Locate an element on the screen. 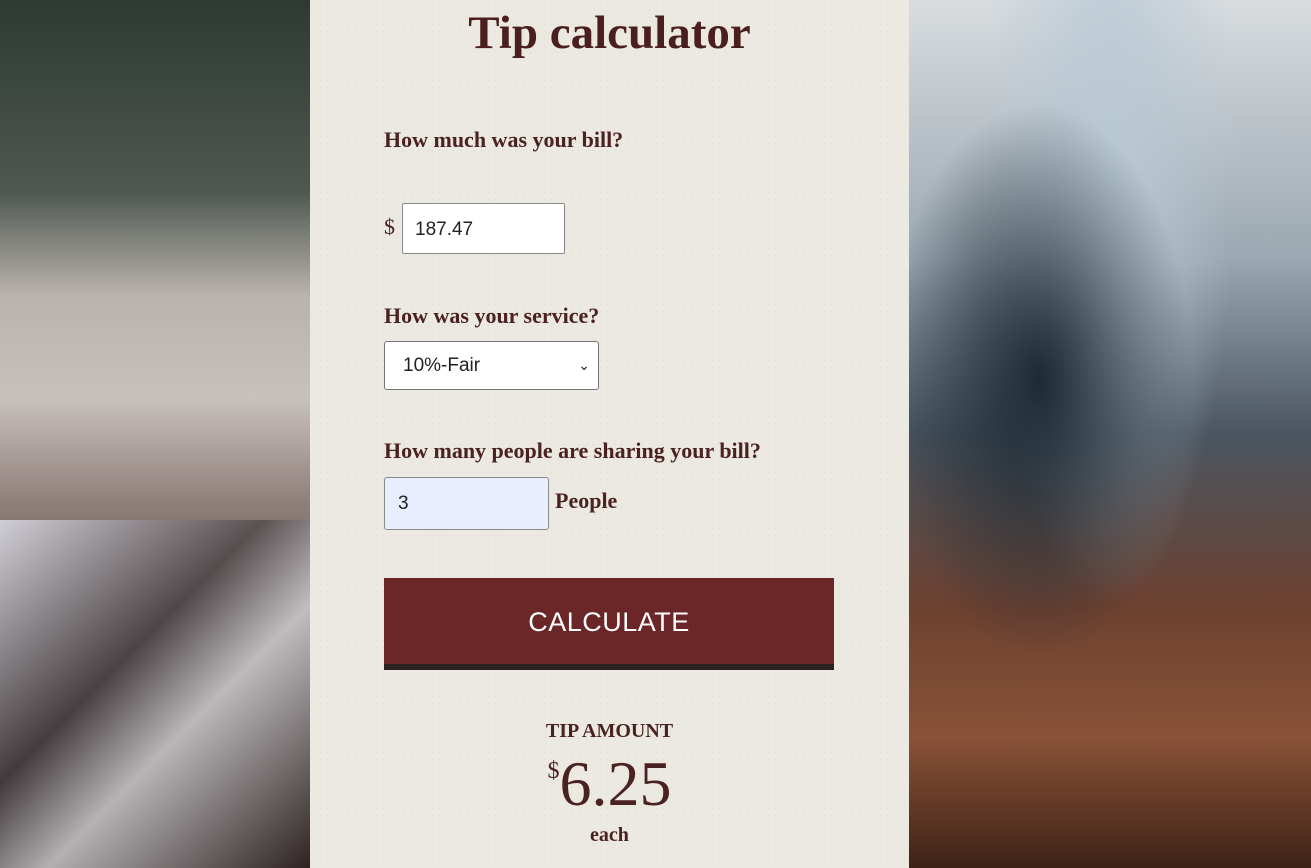 This screenshot has height=868, width=1311. people-count-input: 3 is located at coordinates (466, 503).